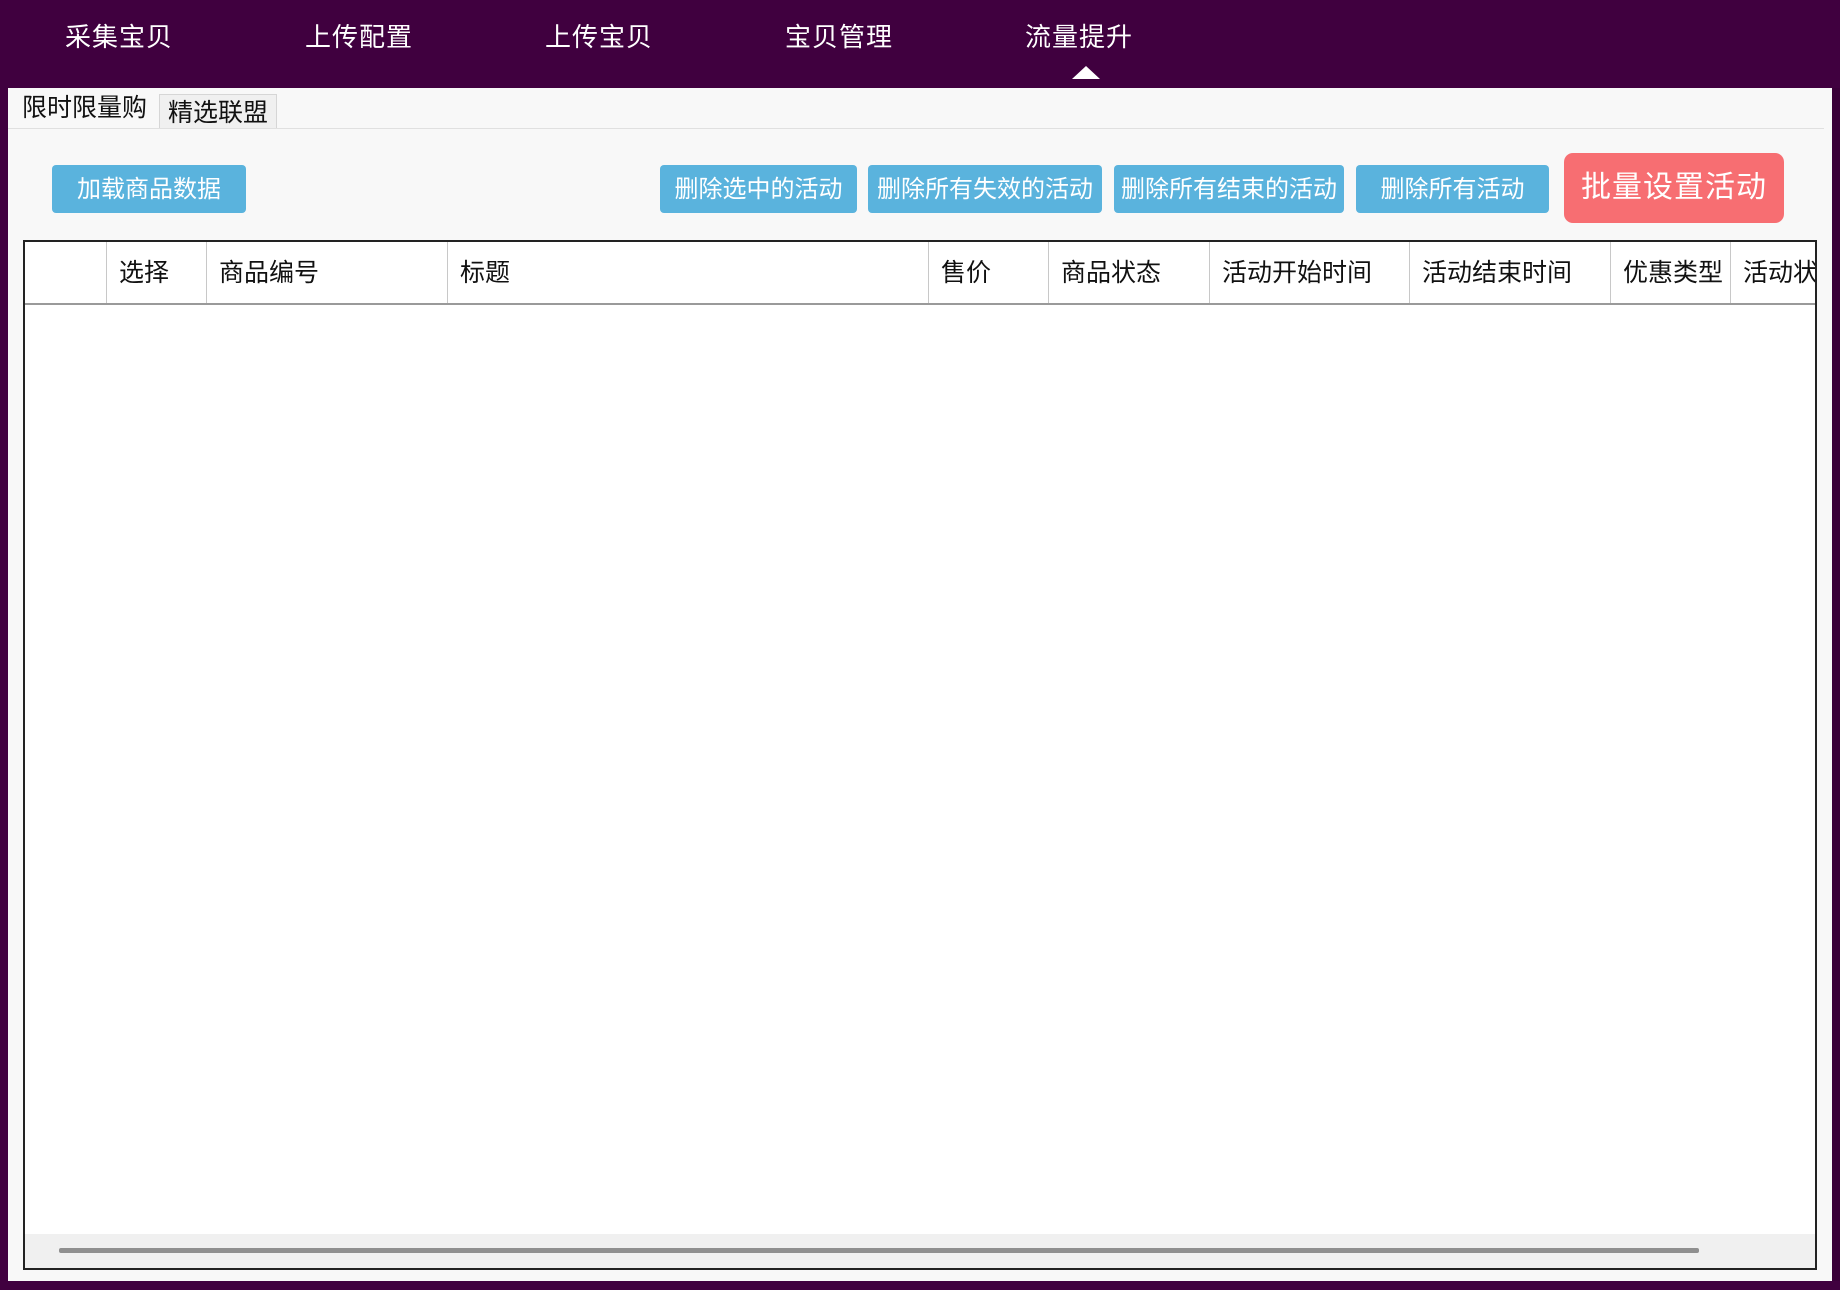 The width and height of the screenshot is (1840, 1290). I want to click on top-navigation: 采集宝贝 上传配置 上传宝贝 宝贝管理 流量提升, so click(920, 44).